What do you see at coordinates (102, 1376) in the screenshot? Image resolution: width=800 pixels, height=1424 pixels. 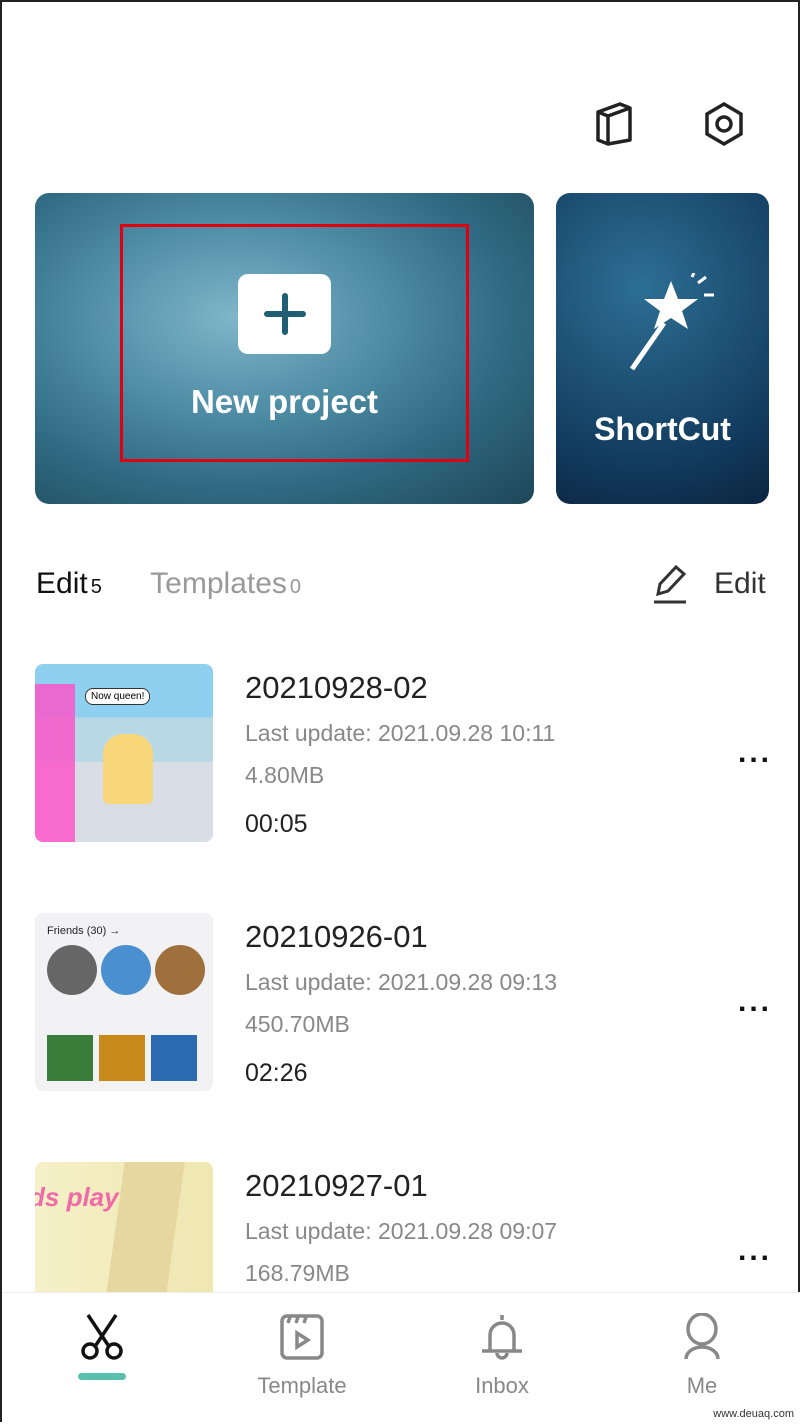 I see `active-indicator` at bounding box center [102, 1376].